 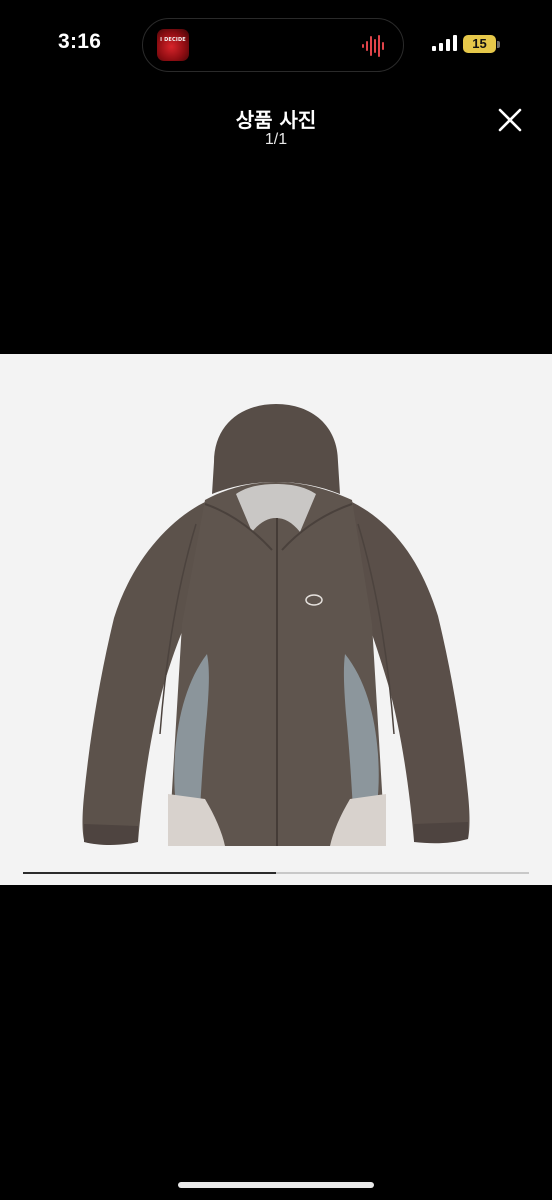 I want to click on now-playing-album-art: I DECIDE, so click(x=173, y=45).